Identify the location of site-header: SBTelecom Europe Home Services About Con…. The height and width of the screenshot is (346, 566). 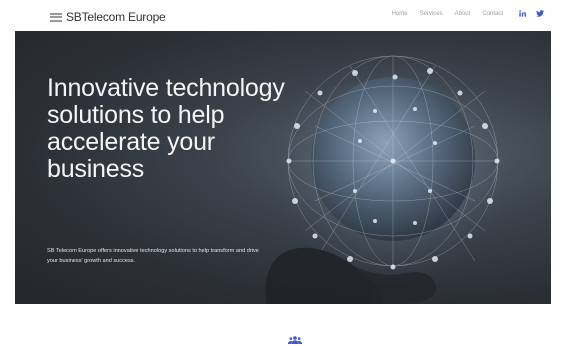
(283, 16).